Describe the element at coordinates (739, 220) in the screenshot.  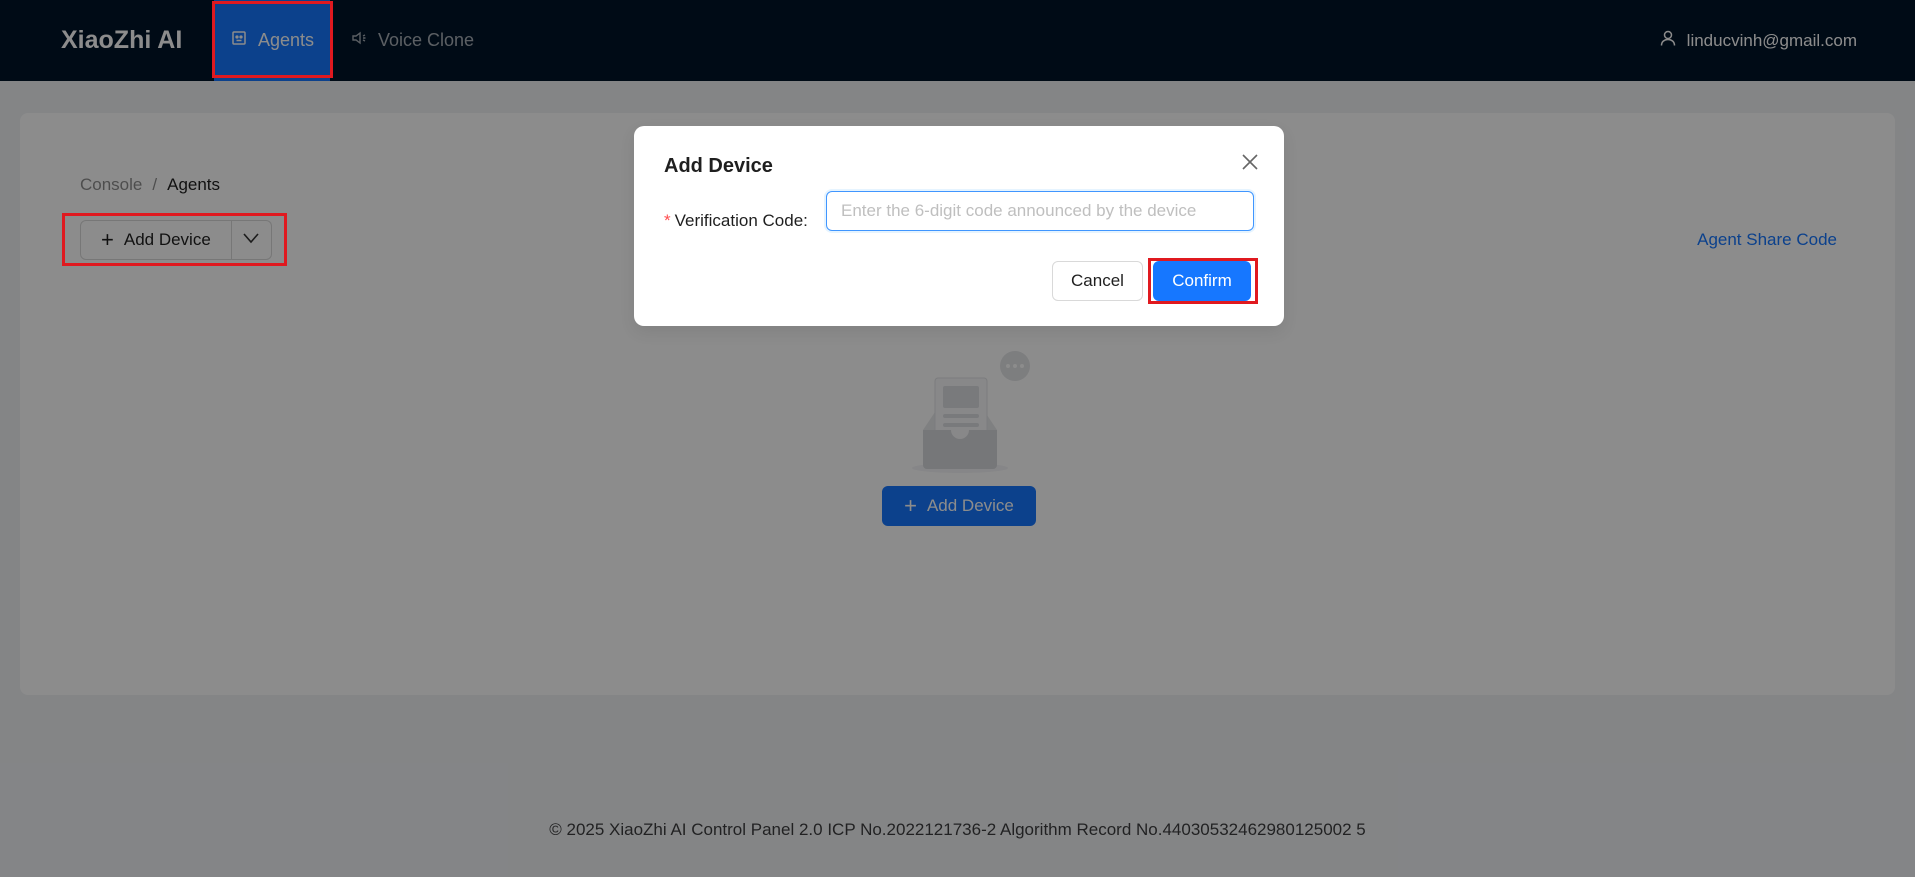
I see `verification-code-label-text: Verification Code` at that location.